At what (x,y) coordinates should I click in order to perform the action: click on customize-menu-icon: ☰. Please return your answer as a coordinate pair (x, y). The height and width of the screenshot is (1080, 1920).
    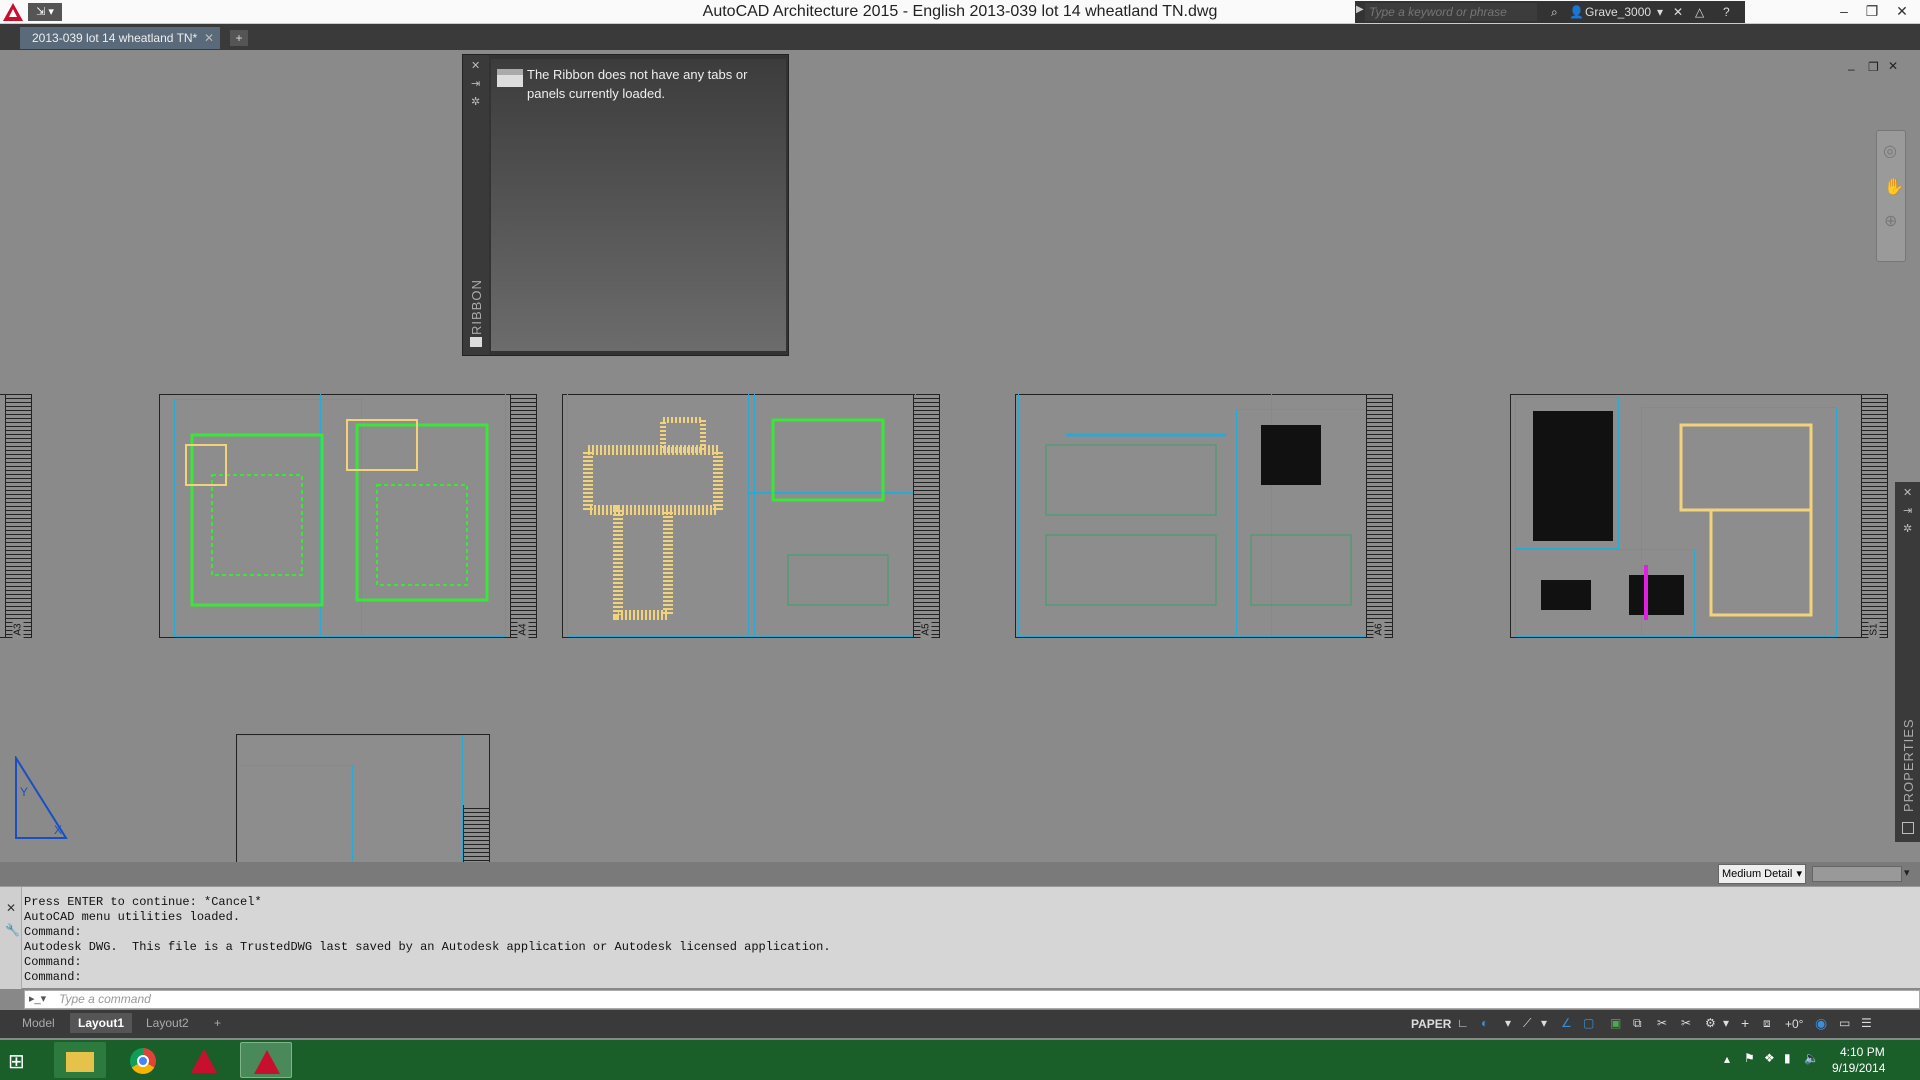
    Looking at the image, I should click on (1866, 1023).